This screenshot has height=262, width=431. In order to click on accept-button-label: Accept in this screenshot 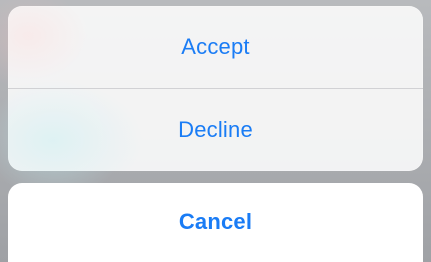, I will do `click(215, 46)`.